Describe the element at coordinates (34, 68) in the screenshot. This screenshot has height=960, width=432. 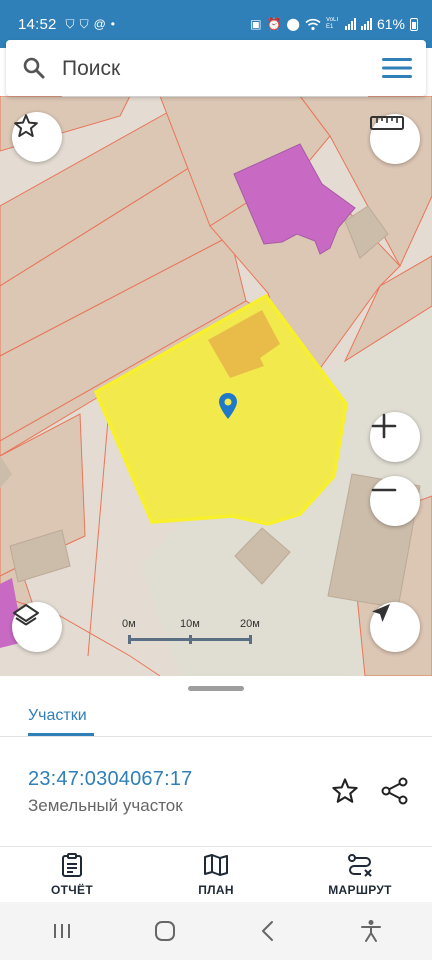
I see `search-icon` at that location.